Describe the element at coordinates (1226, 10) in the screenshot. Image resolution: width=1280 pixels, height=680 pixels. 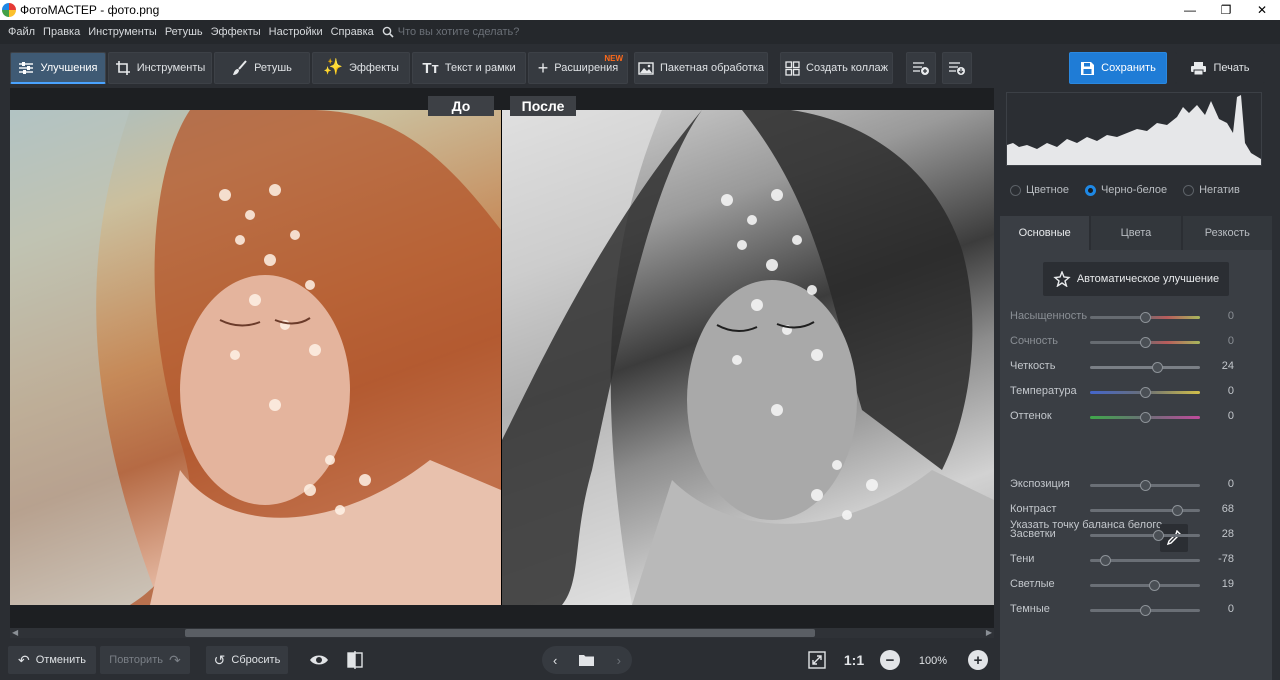
I see `maximize-button: ❐` at that location.